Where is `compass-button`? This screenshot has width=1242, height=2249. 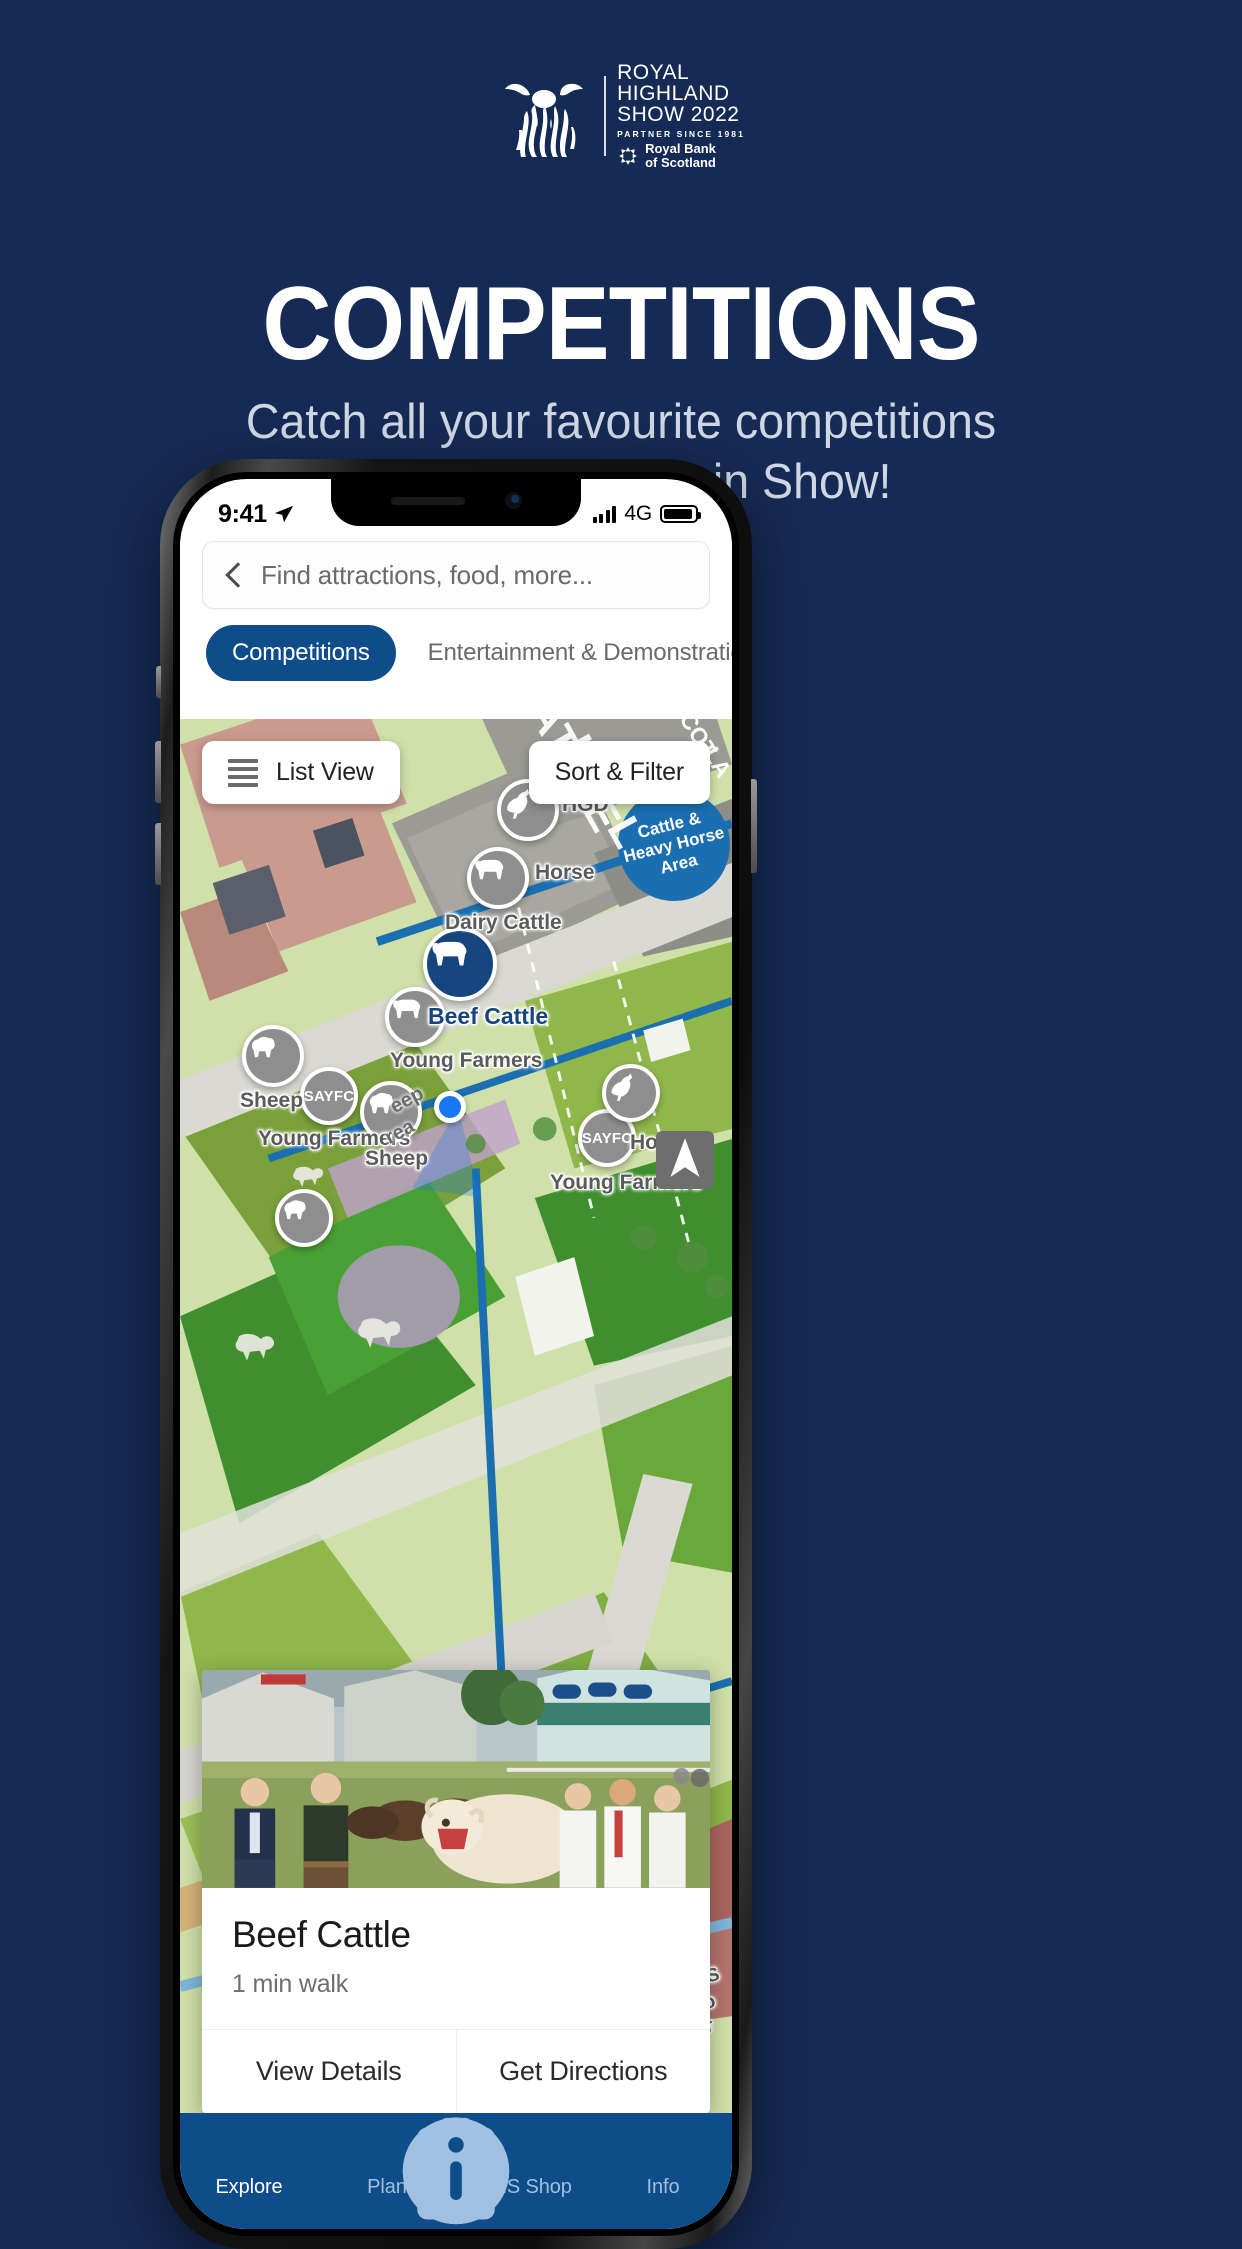
compass-button is located at coordinates (685, 1160).